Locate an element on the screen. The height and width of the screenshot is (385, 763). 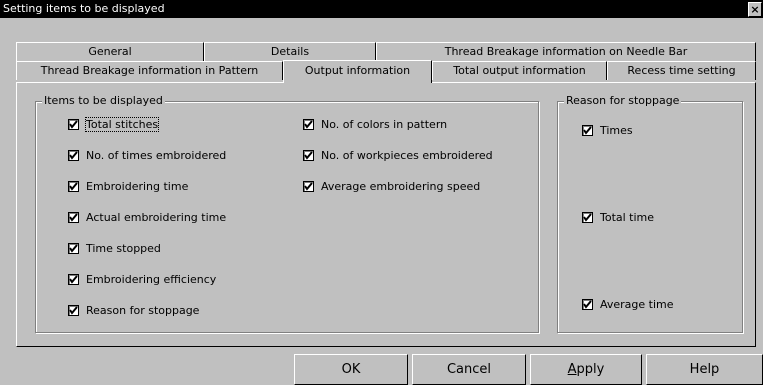
checkbox-reason-times: Times is located at coordinates (607, 130).